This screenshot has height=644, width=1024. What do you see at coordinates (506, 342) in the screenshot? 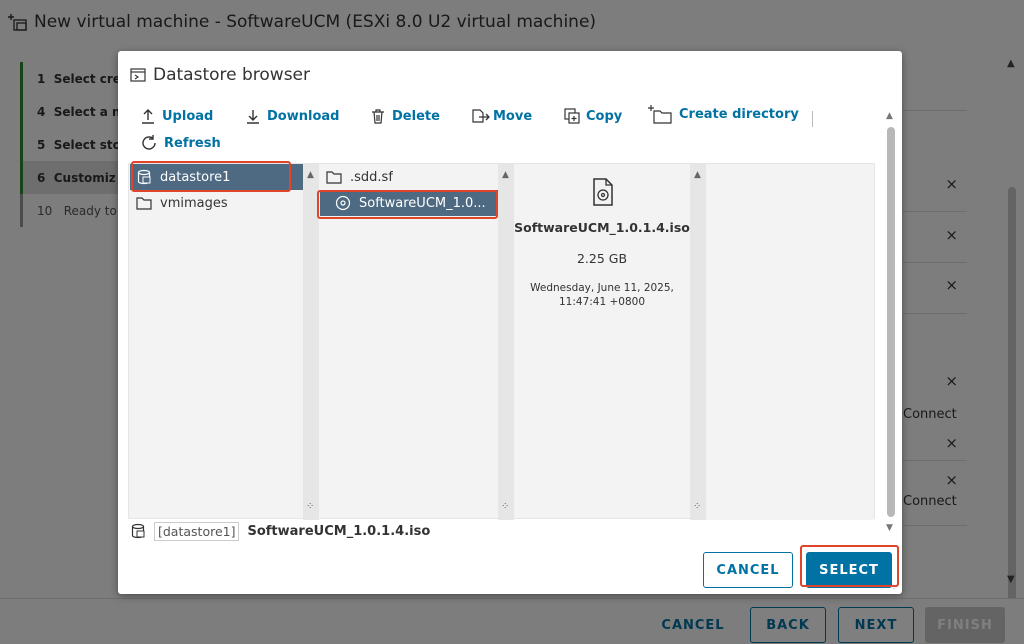
I see `file-column-scrollbar: ▲ ⁘` at bounding box center [506, 342].